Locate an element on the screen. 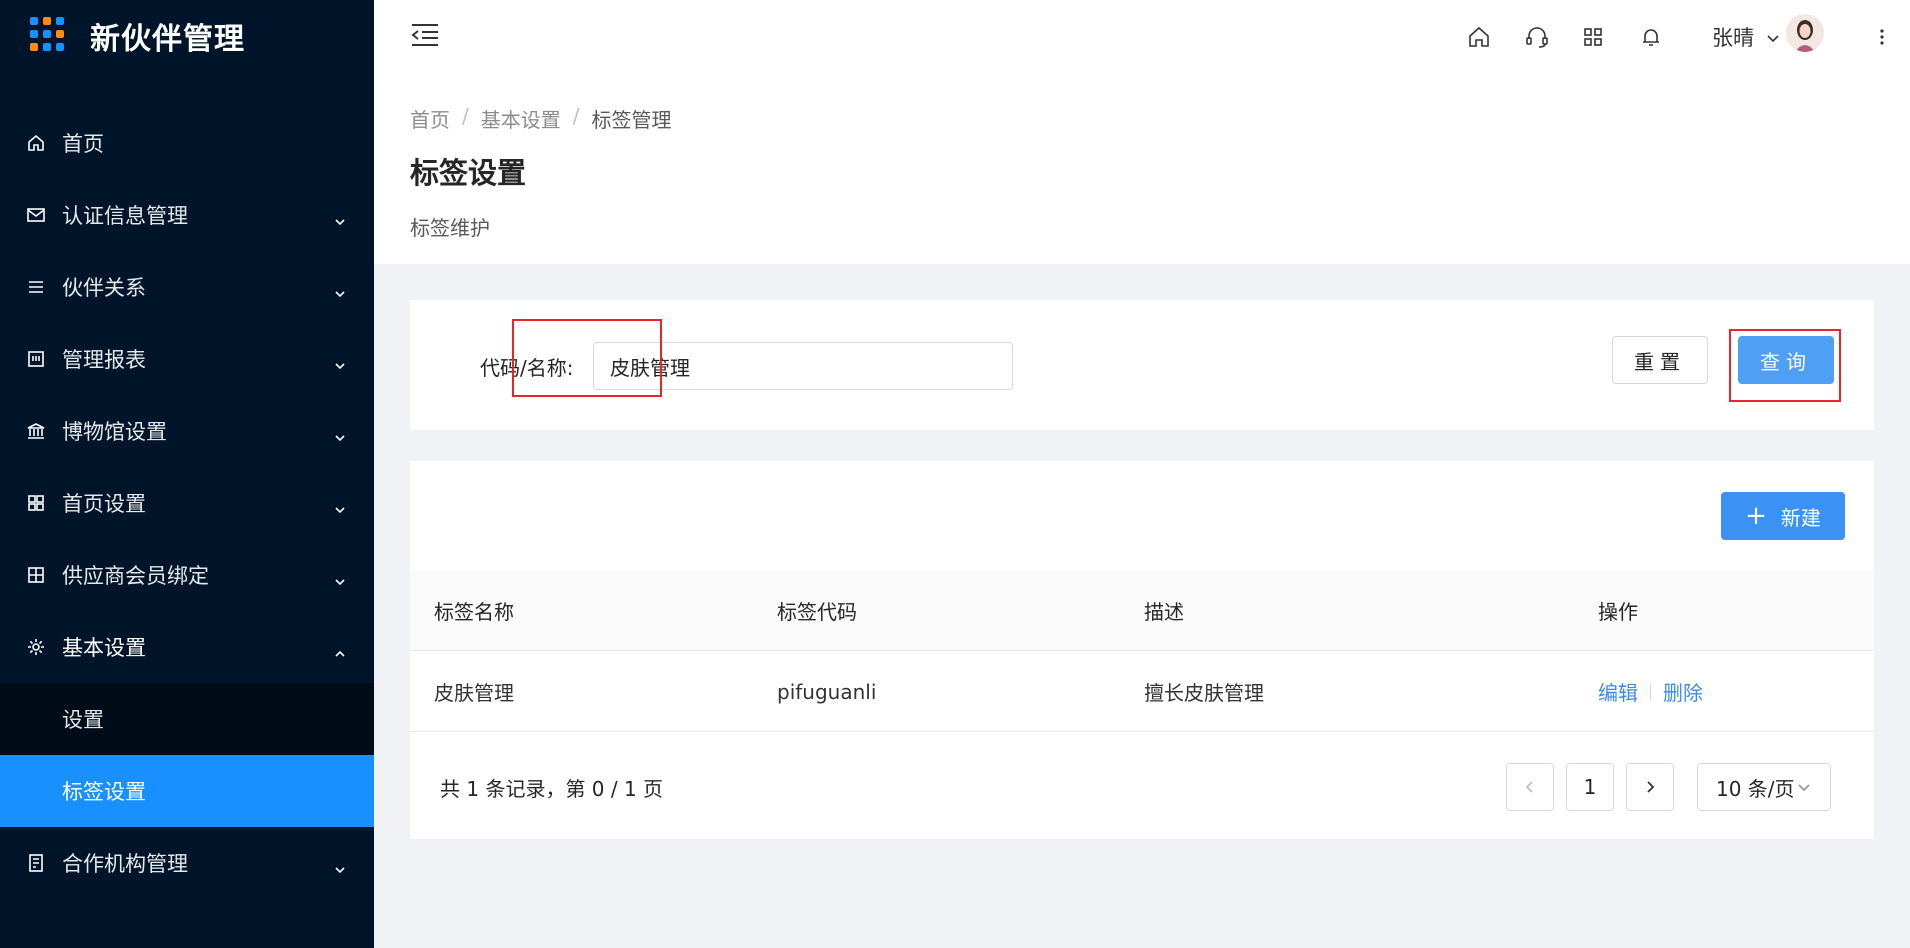 The image size is (1910, 948). breadcrumb: 首页 / 基本设置 / 标签管理 is located at coordinates (541, 118).